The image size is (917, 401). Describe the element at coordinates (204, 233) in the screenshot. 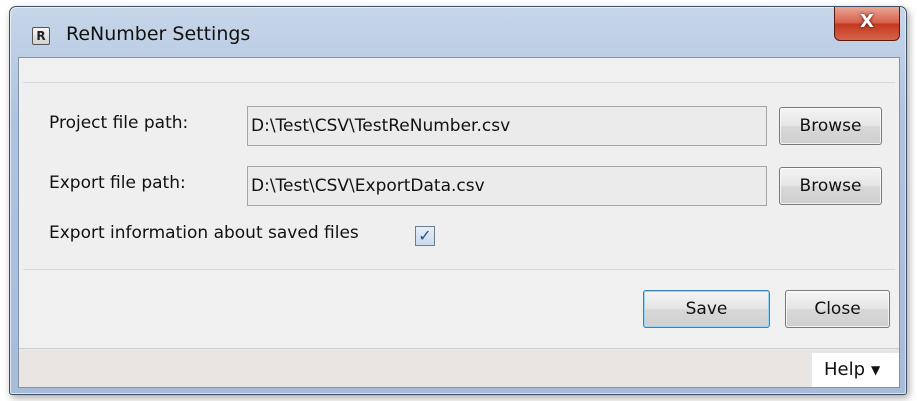

I see `export-info-label: Export information about saved files` at that location.